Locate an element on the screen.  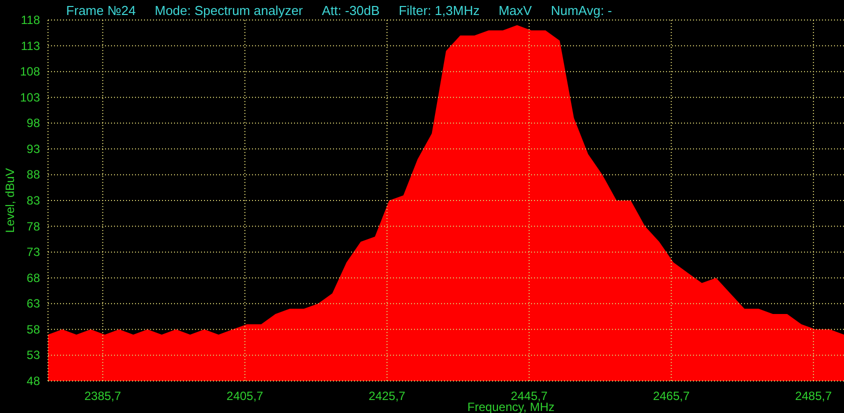
status-text: Frame №24 is located at coordinates (101, 10).